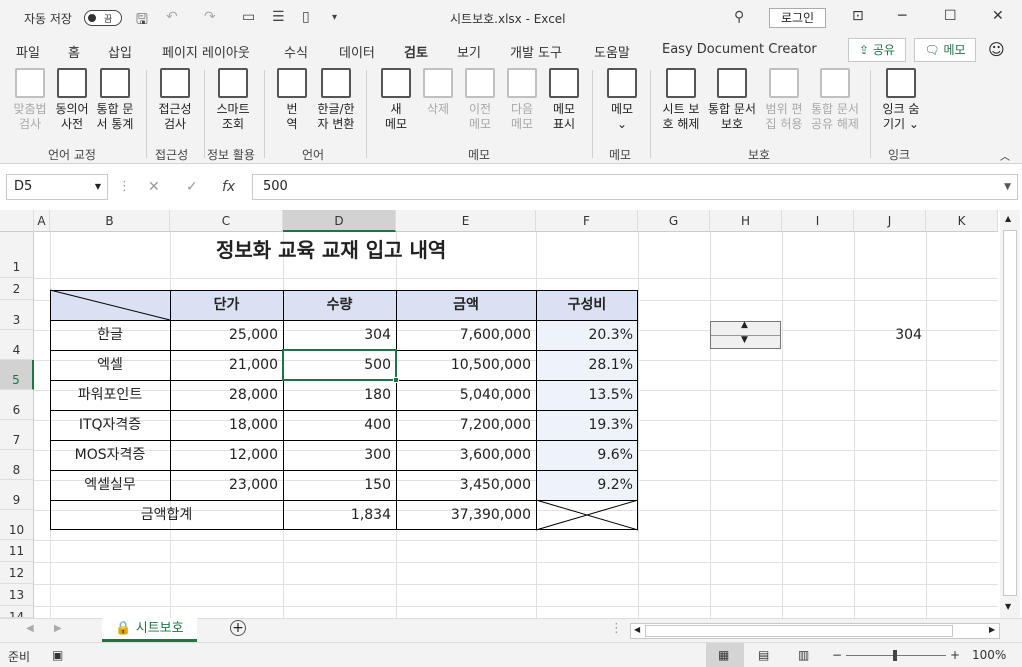 This screenshot has width=1022, height=667. What do you see at coordinates (784, 100) in the screenshot?
I see `allow-edit-ranges-button: 범위 편집 허용` at bounding box center [784, 100].